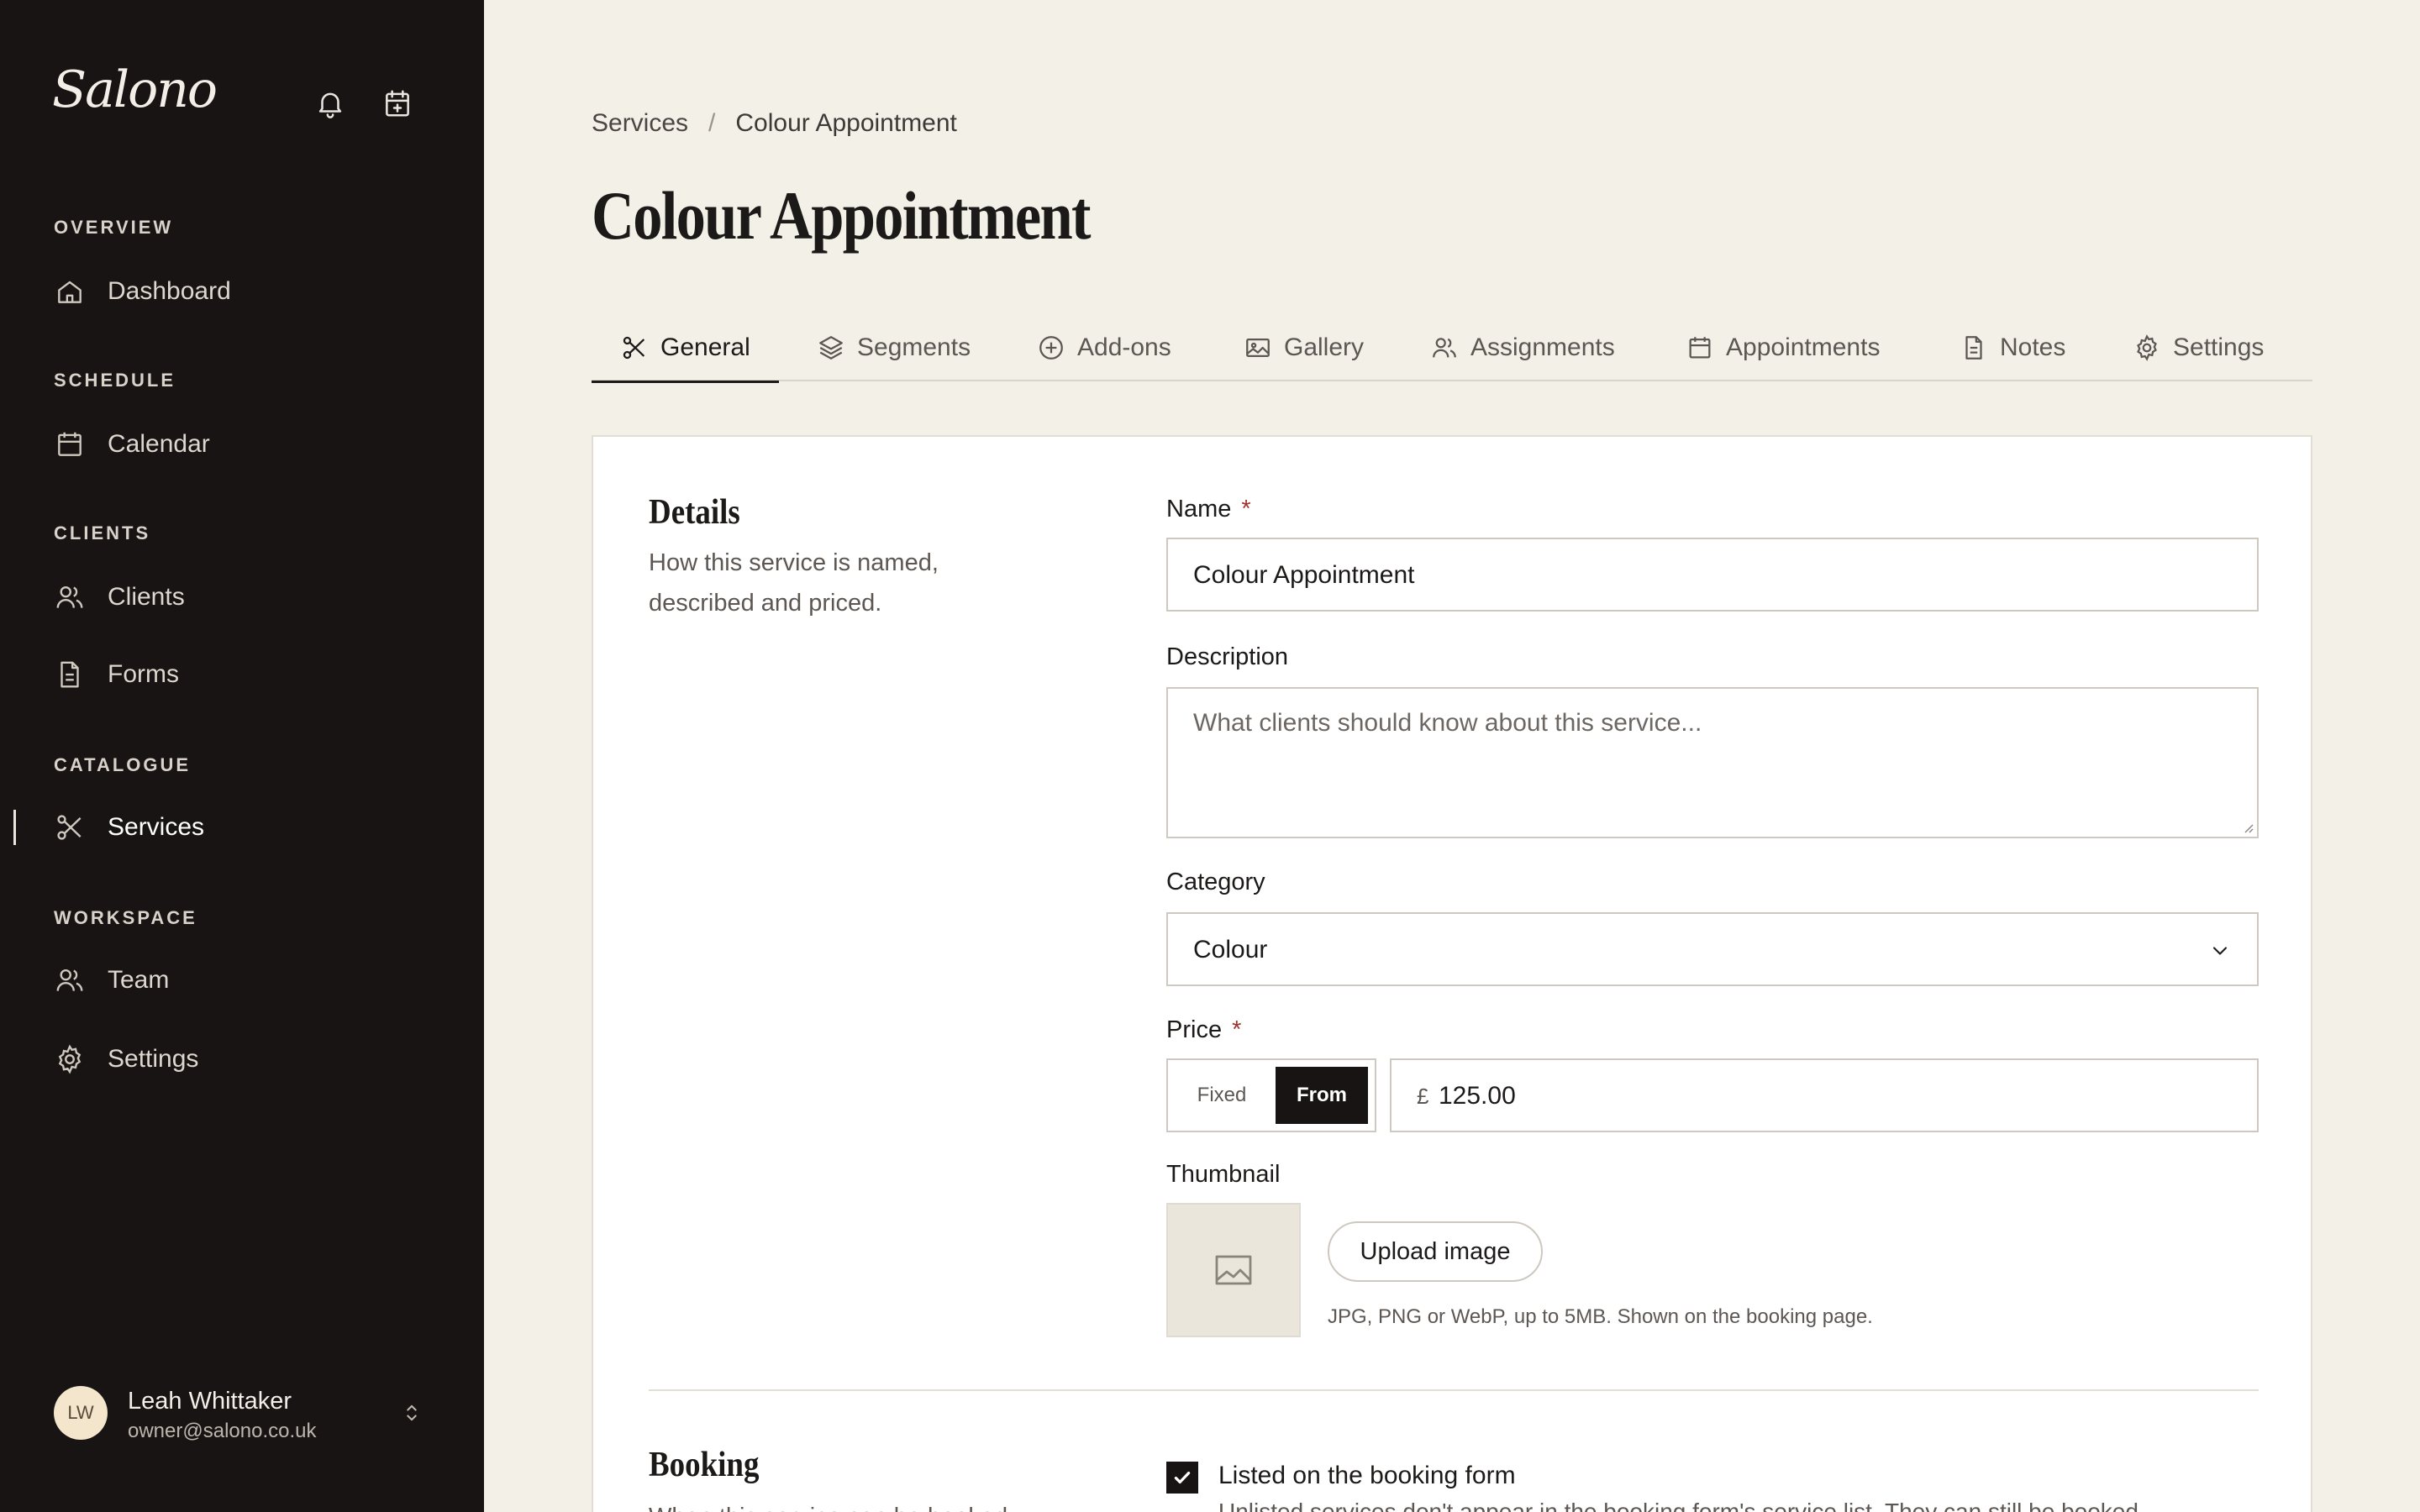 Image resolution: width=2420 pixels, height=1512 pixels. What do you see at coordinates (242, 291) in the screenshot?
I see `sidebar-item-dashboard: Dashboard` at bounding box center [242, 291].